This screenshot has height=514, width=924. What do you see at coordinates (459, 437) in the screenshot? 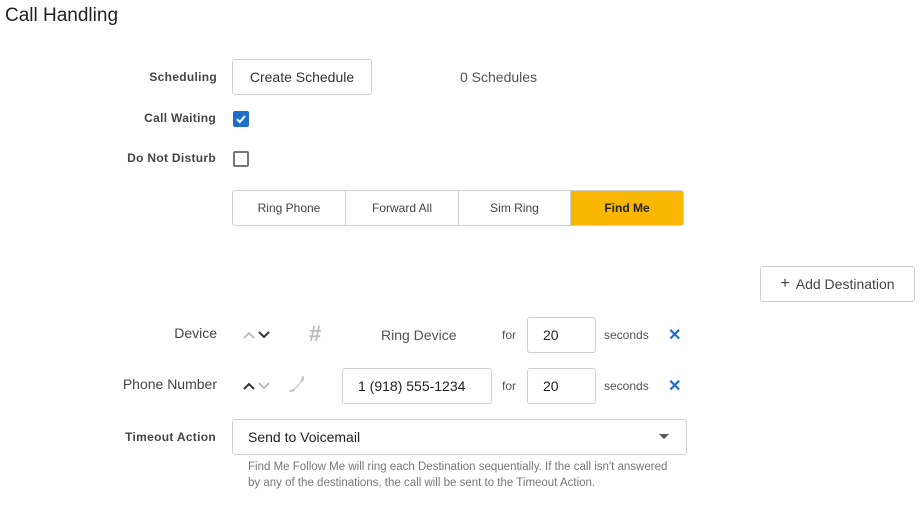
I see `timeout-action-select: Send to Voicemail` at bounding box center [459, 437].